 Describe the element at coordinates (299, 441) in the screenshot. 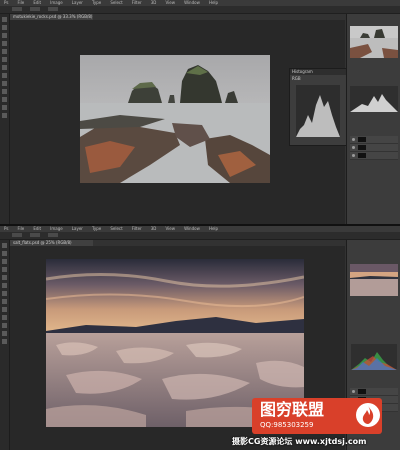

I see `site-caption: 摄影CG资源论坛 www.xjtdsj.com` at that location.